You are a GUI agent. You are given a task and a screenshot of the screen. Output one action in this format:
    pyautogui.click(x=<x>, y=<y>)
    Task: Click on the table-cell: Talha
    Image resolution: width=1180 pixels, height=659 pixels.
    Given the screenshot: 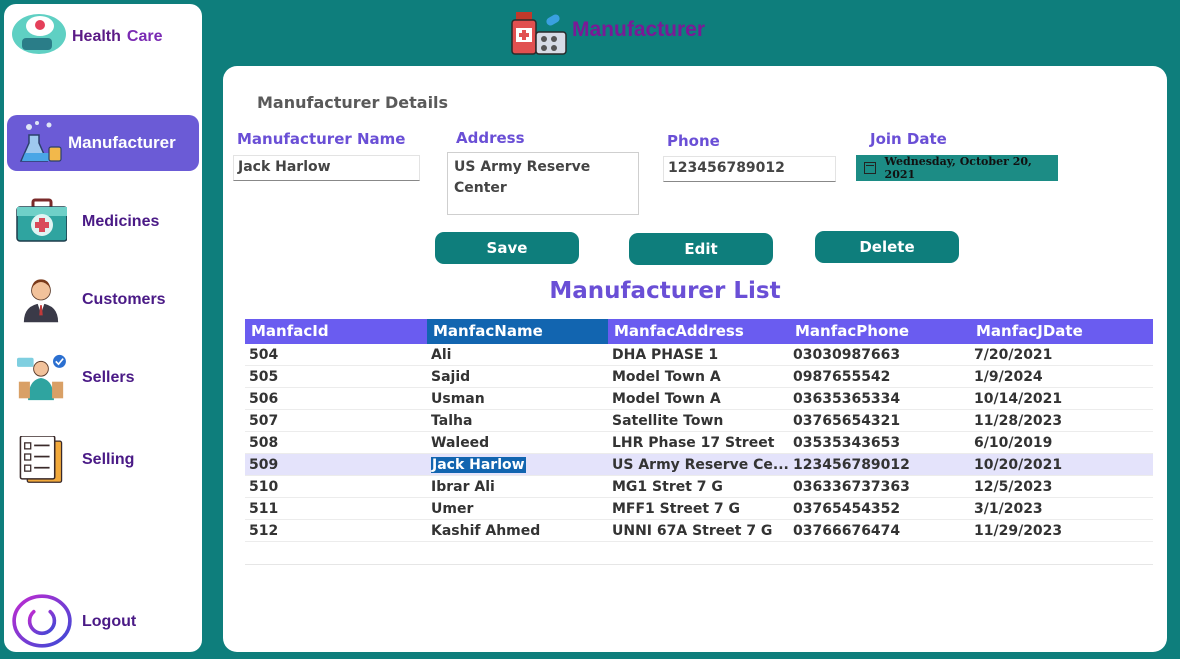 What is the action you would take?
    pyautogui.click(x=517, y=420)
    